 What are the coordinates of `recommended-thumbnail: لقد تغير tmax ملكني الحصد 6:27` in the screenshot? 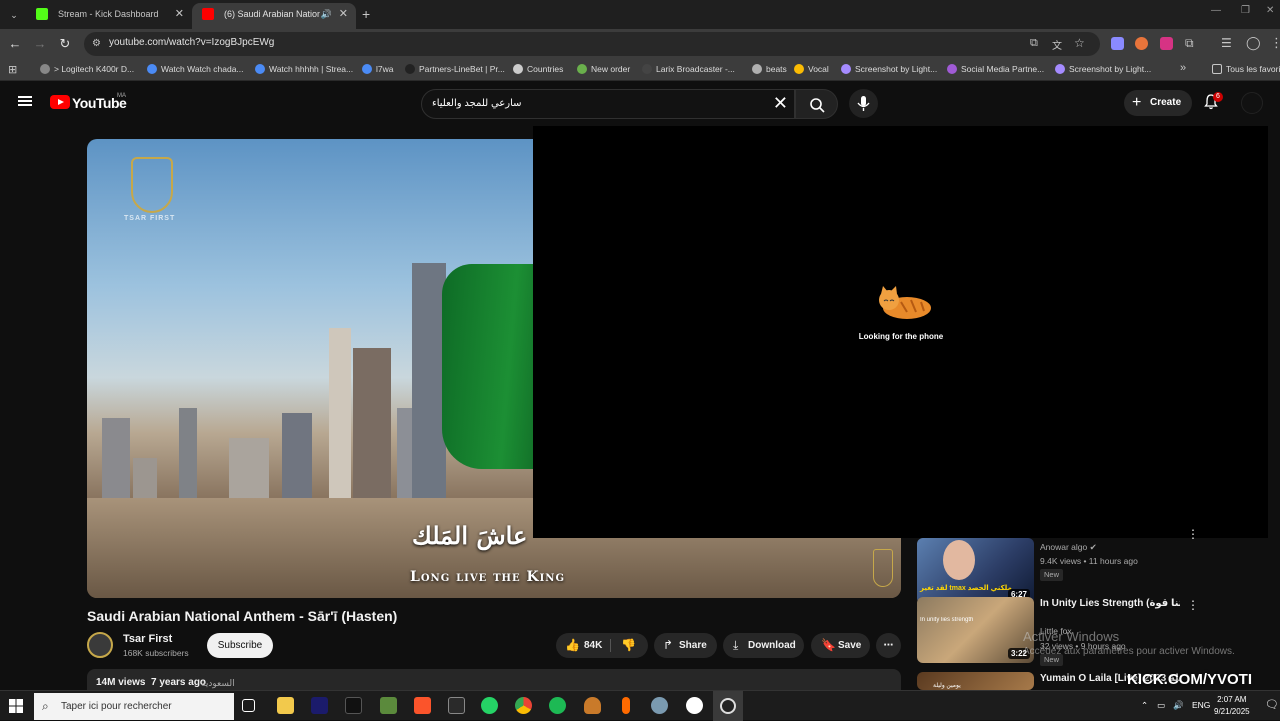 It's located at (975, 571).